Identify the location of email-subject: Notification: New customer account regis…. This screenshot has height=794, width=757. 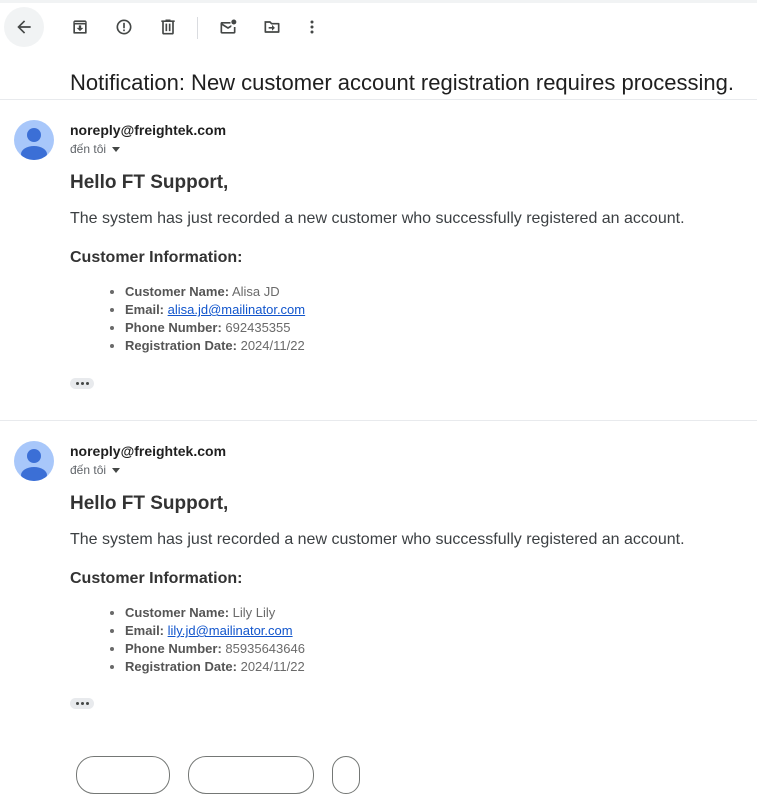
(402, 82).